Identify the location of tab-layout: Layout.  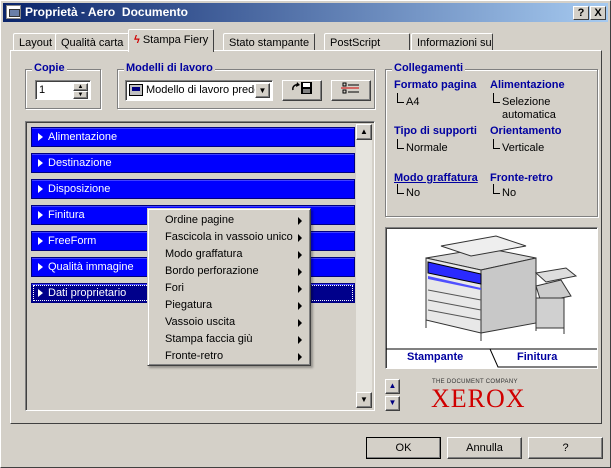
(36, 42).